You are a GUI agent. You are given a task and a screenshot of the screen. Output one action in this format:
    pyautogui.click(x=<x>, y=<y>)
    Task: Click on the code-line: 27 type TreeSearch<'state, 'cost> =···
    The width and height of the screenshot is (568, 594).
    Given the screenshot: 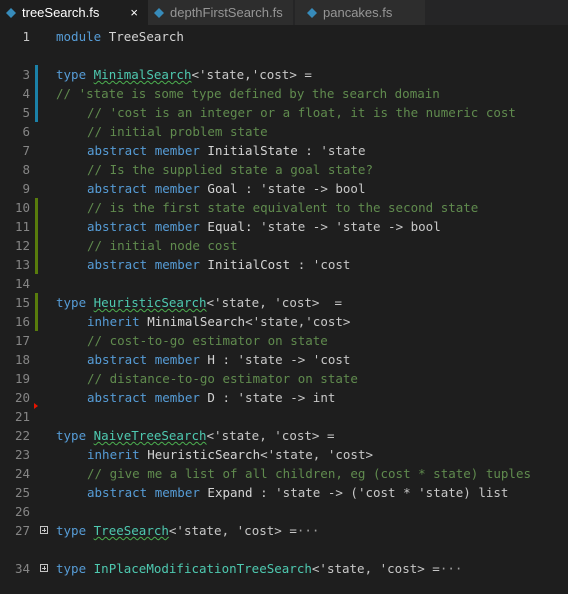 What is the action you would take?
    pyautogui.click(x=284, y=530)
    